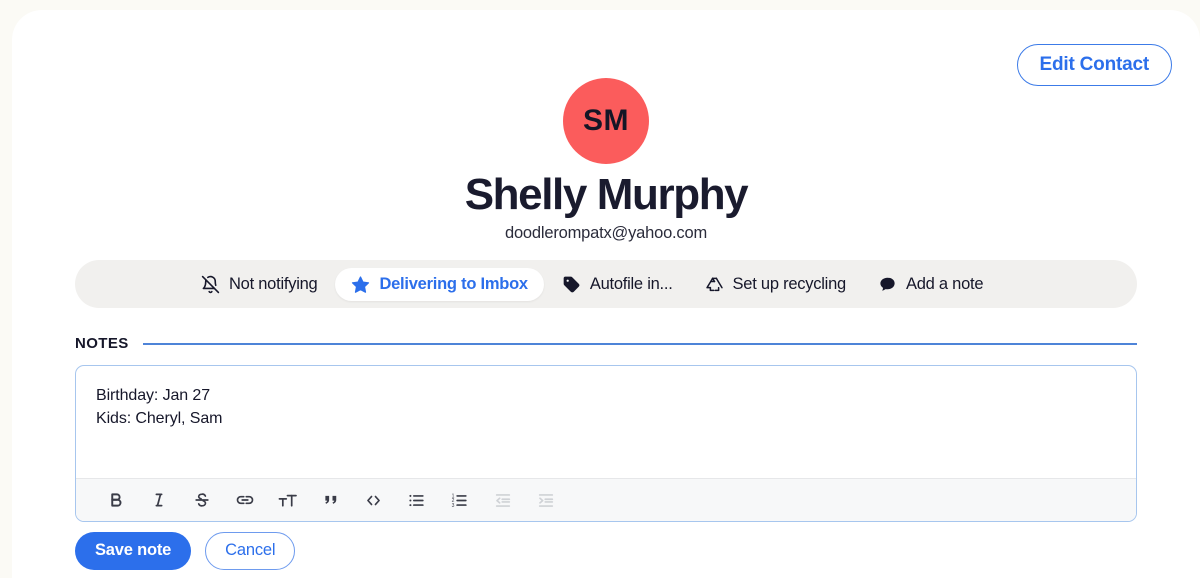  What do you see at coordinates (789, 283) in the screenshot?
I see `action-label: Set up recycling` at bounding box center [789, 283].